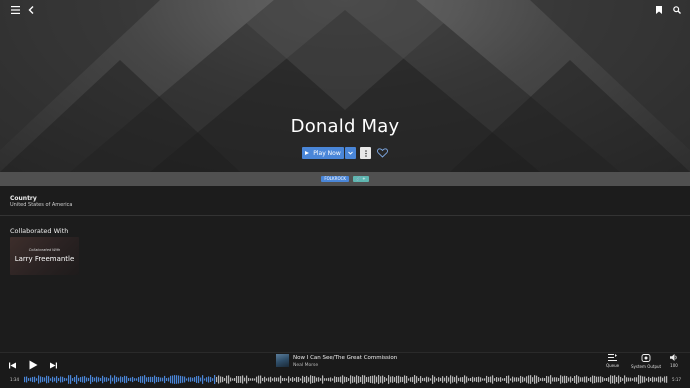  Describe the element at coordinates (361, 179) in the screenshot. I see `add-tag-button: 🔗 +` at that location.